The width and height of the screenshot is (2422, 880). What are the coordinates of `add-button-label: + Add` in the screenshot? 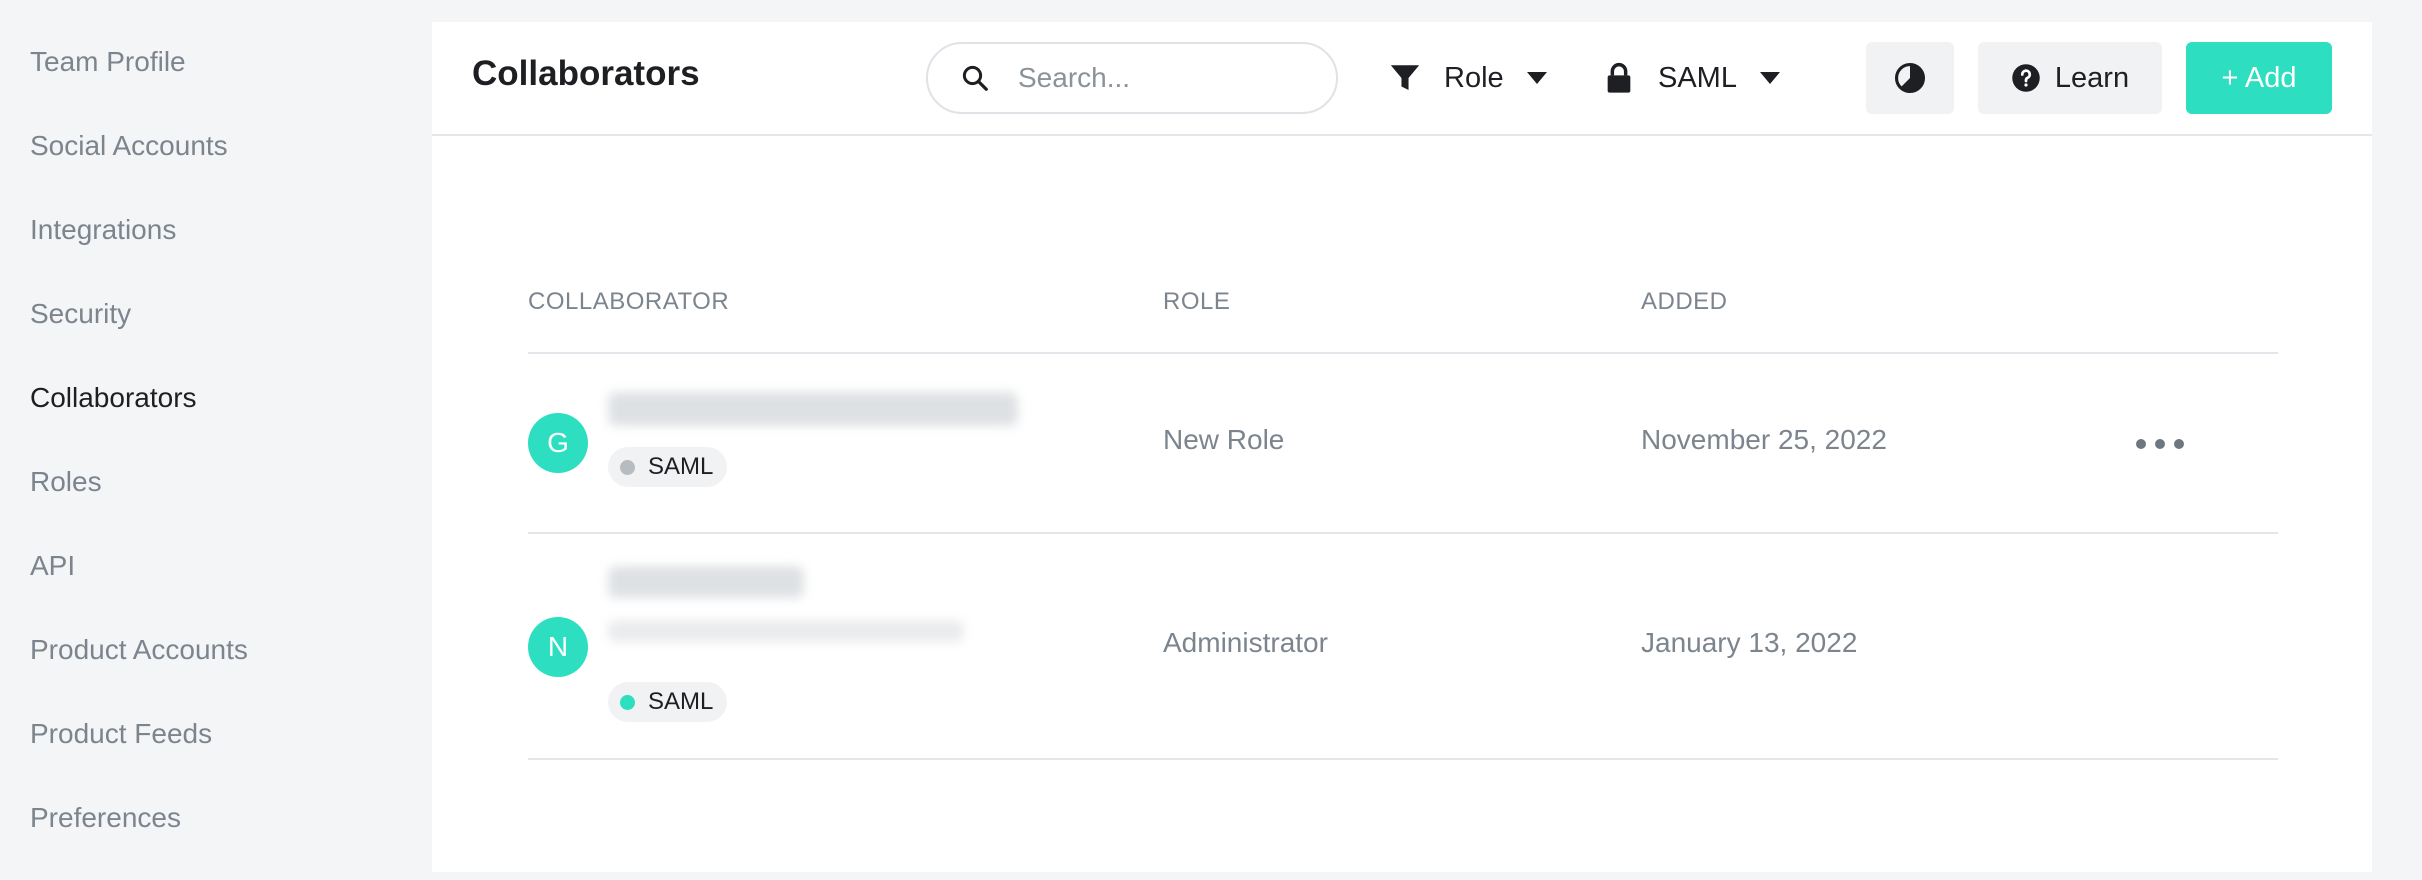 It's located at (2259, 77).